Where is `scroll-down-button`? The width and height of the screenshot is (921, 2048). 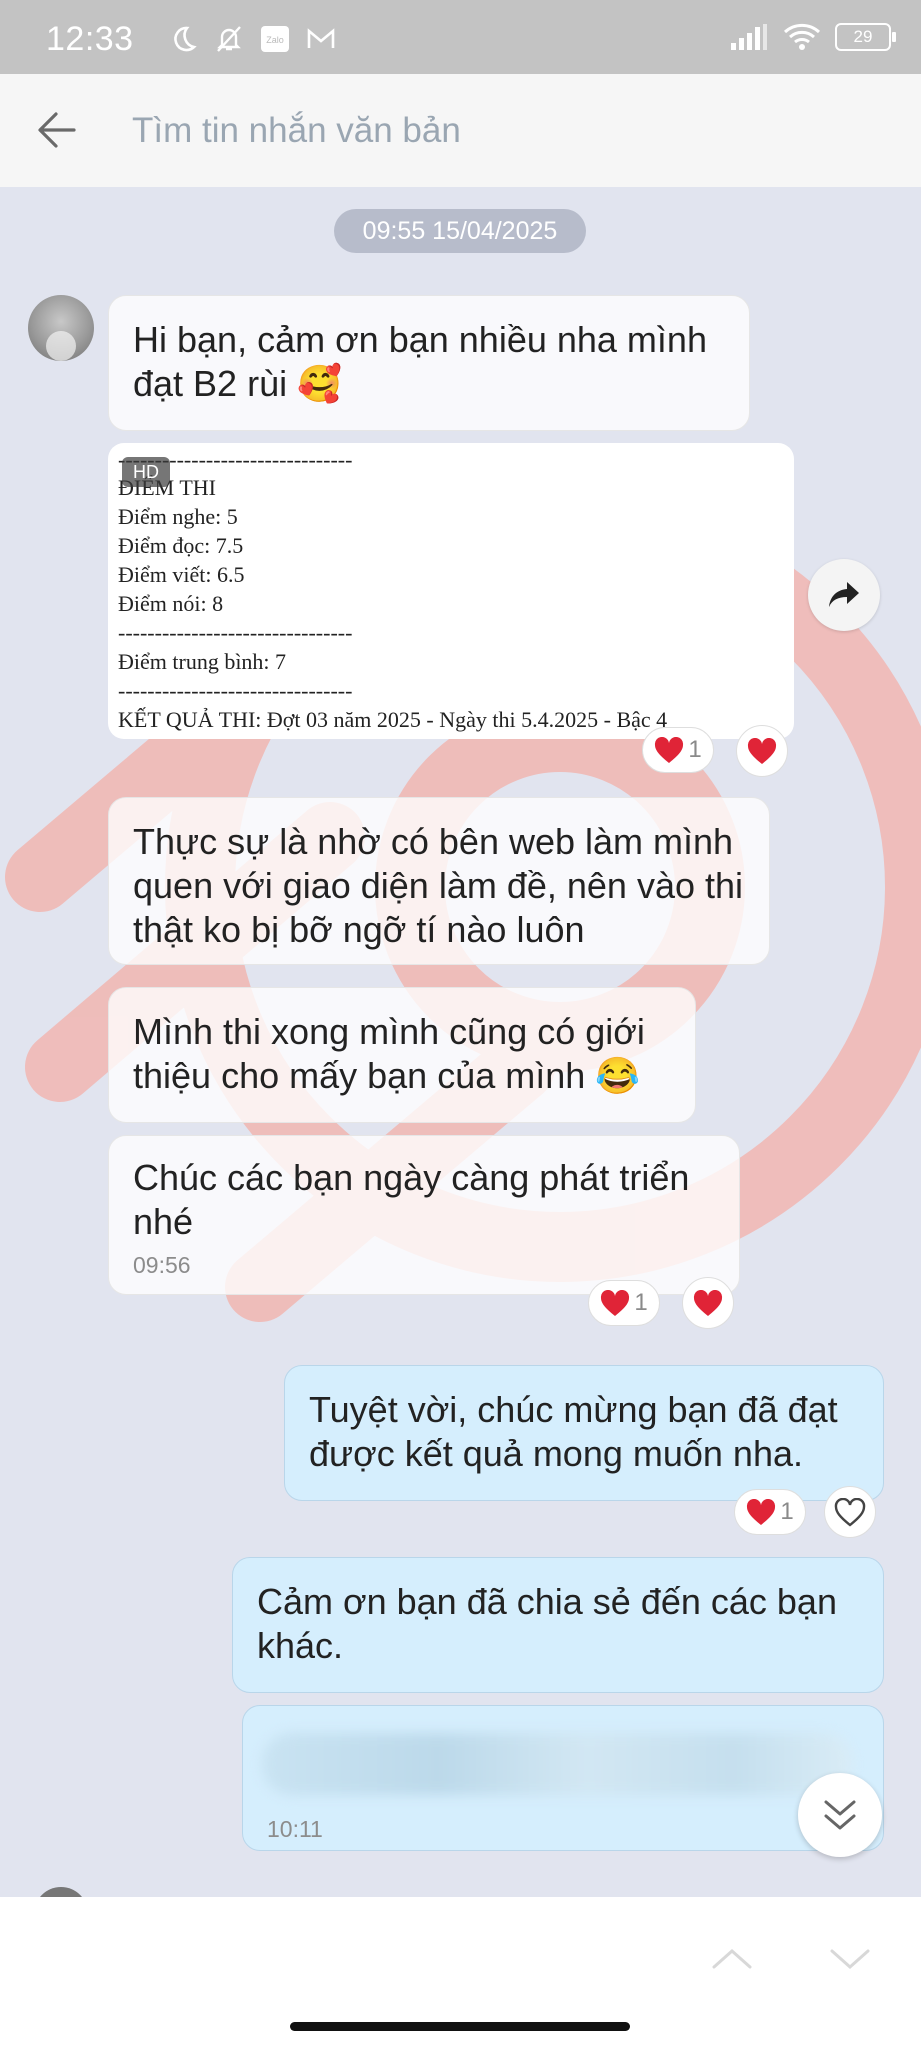
scroll-down-button is located at coordinates (840, 1815).